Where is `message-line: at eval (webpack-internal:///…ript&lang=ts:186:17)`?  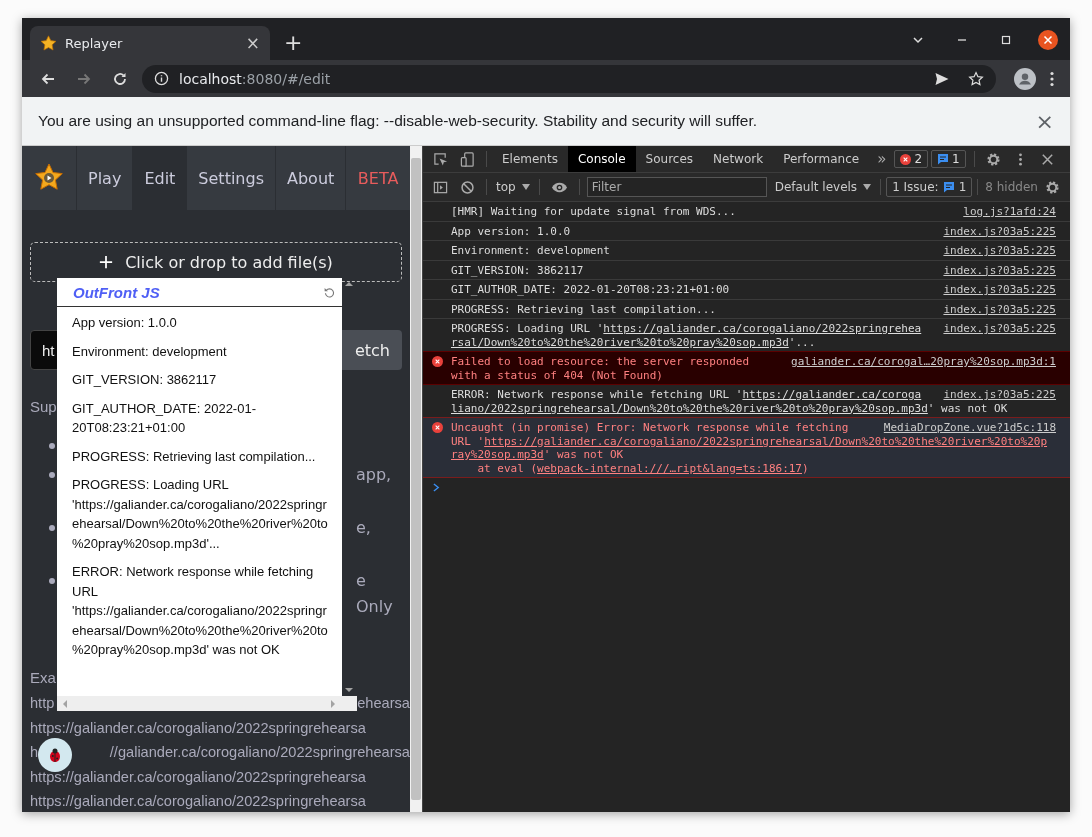
message-line: at eval (webpack-internal:///…ript&lang=ts:186:17) is located at coordinates (643, 468).